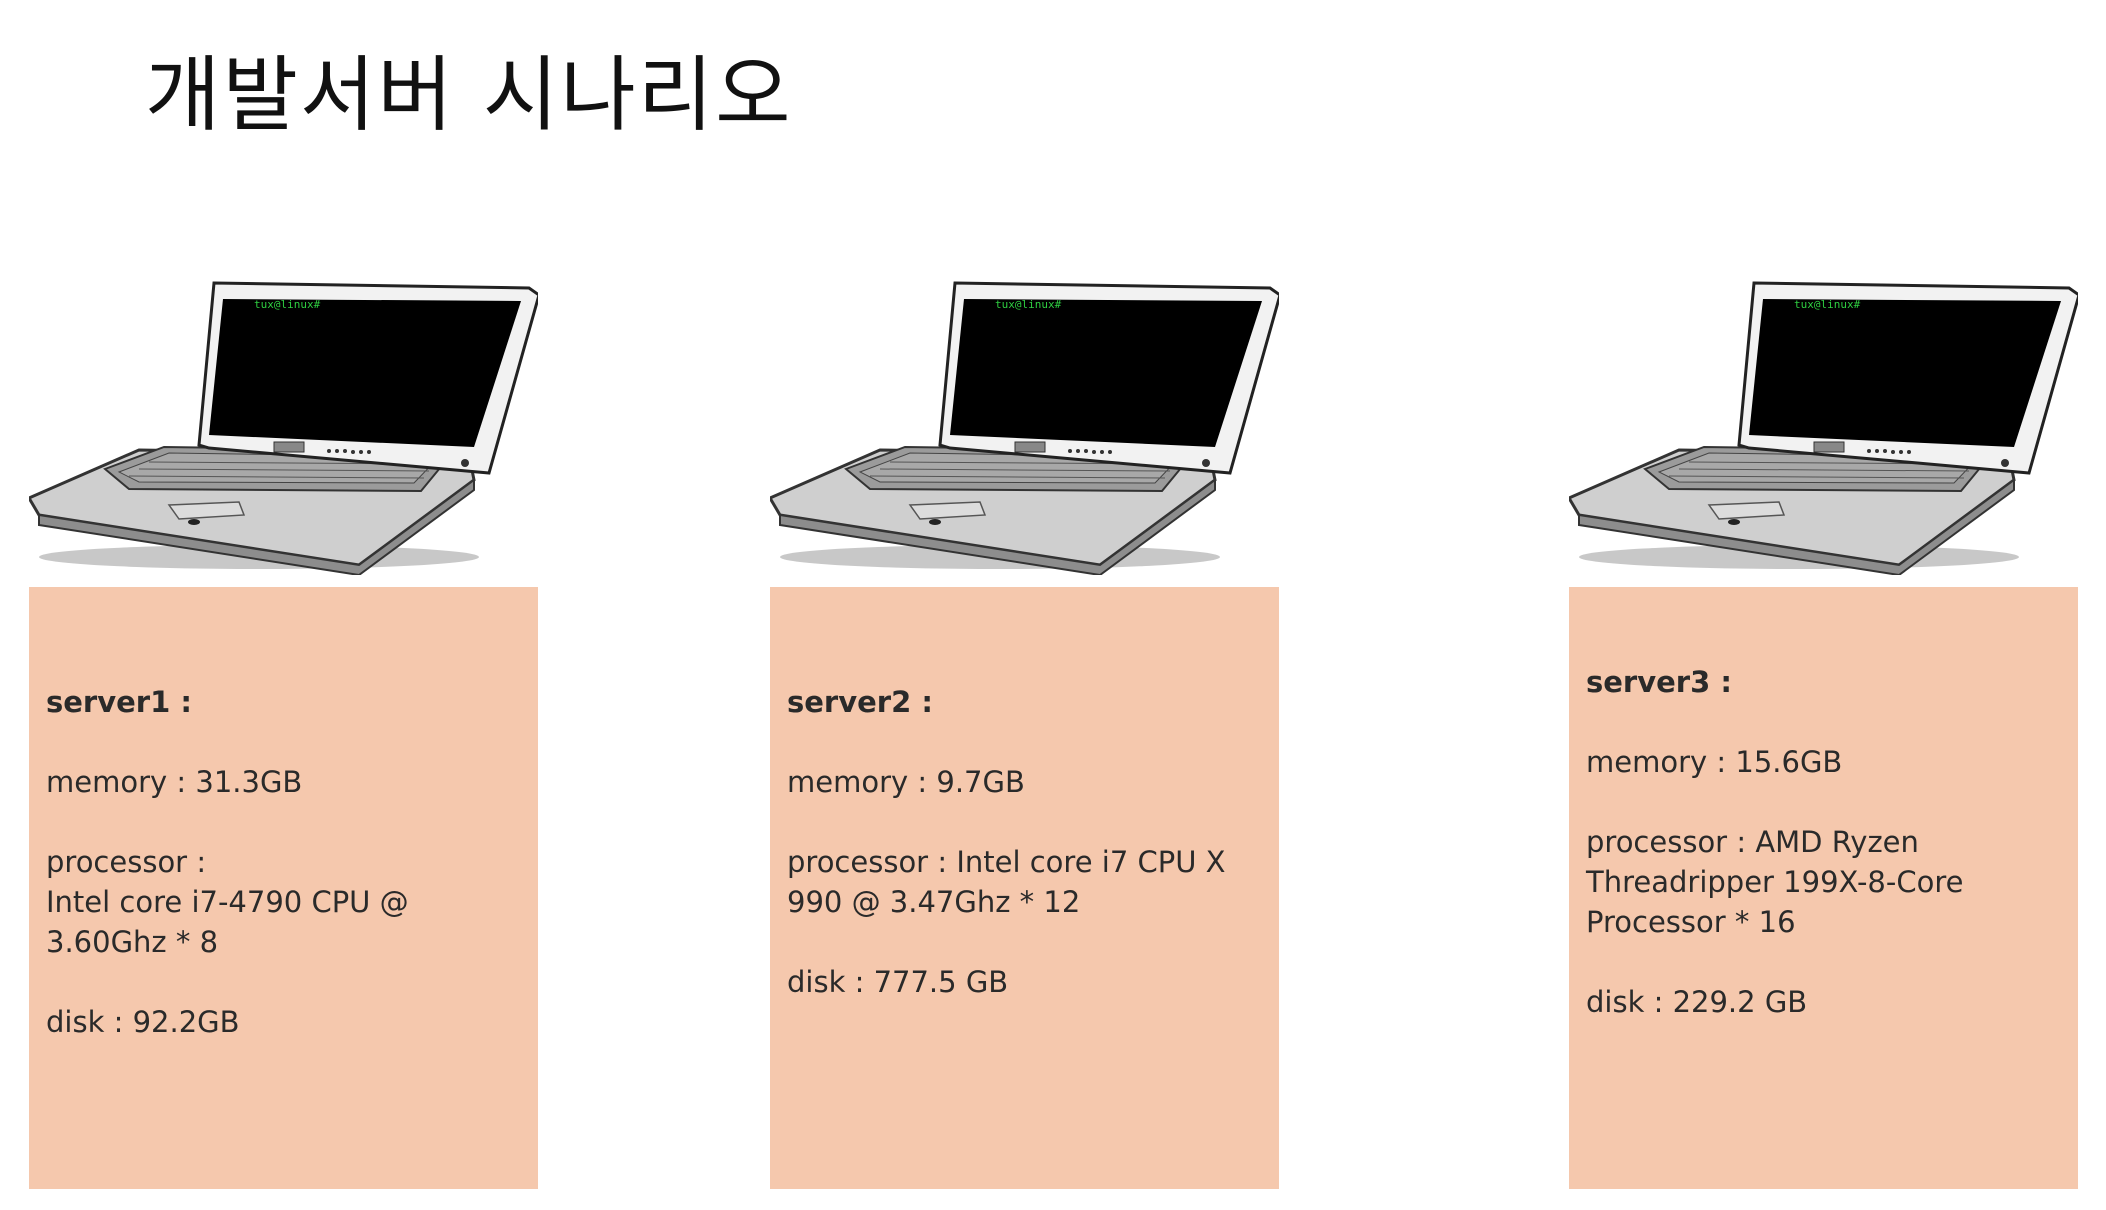 The image size is (2106, 1210). What do you see at coordinates (143, 1022) in the screenshot?
I see `server-disk: disk : 92.2GB` at bounding box center [143, 1022].